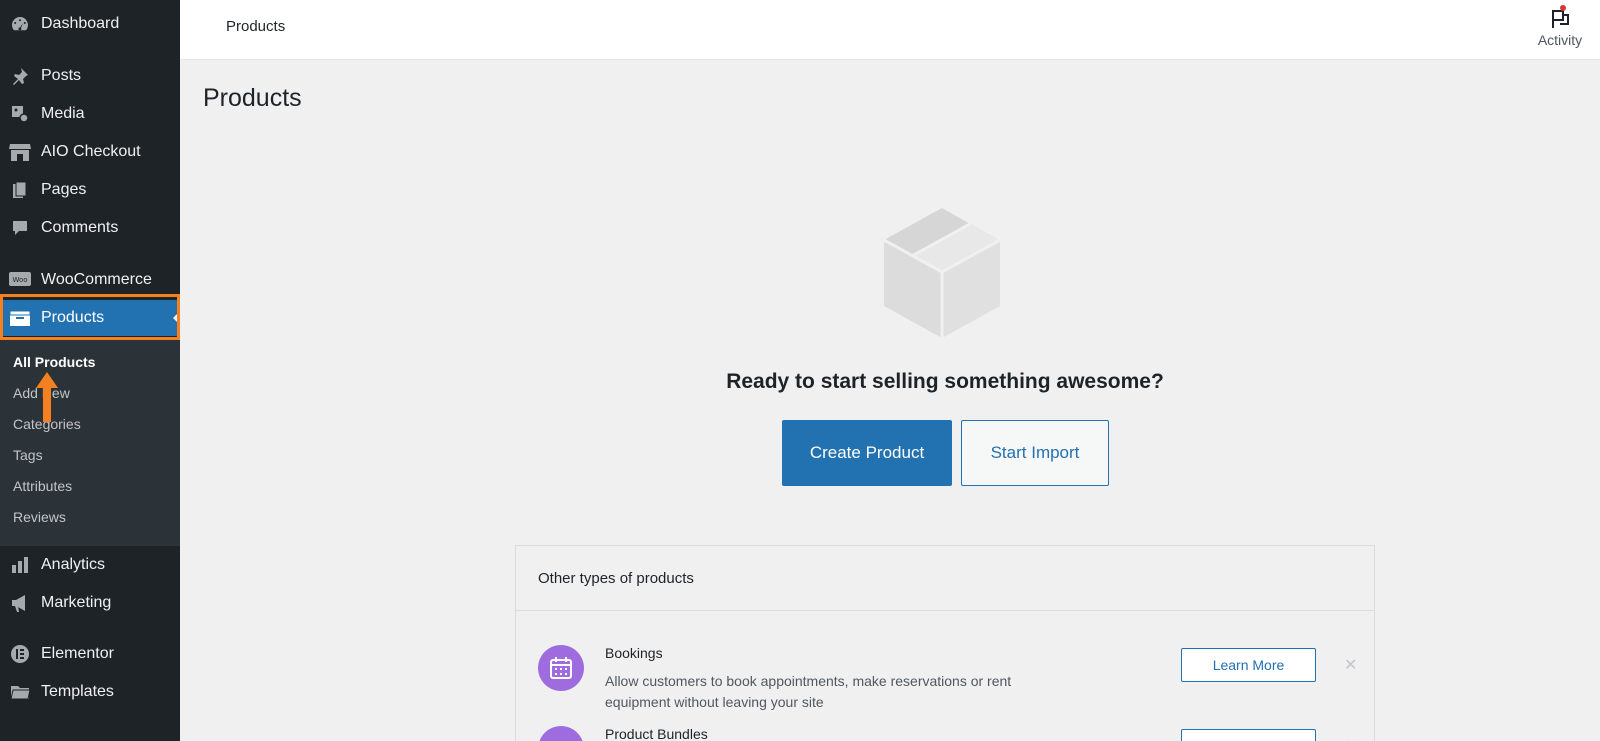 Image resolution: width=1600 pixels, height=741 pixels. I want to click on sidebar-item-posts: Posts, so click(90, 76).